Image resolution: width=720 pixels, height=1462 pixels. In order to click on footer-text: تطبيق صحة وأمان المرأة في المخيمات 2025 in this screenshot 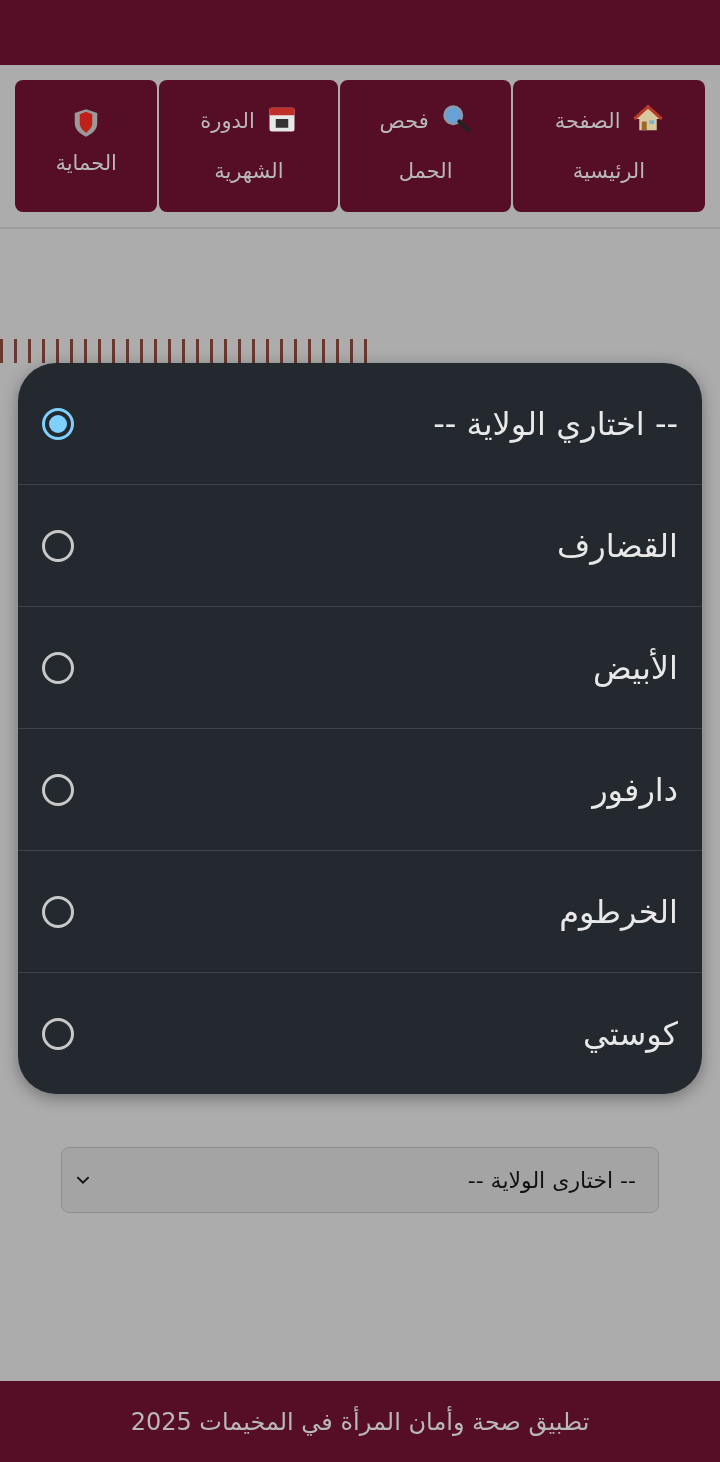, I will do `click(360, 1421)`.